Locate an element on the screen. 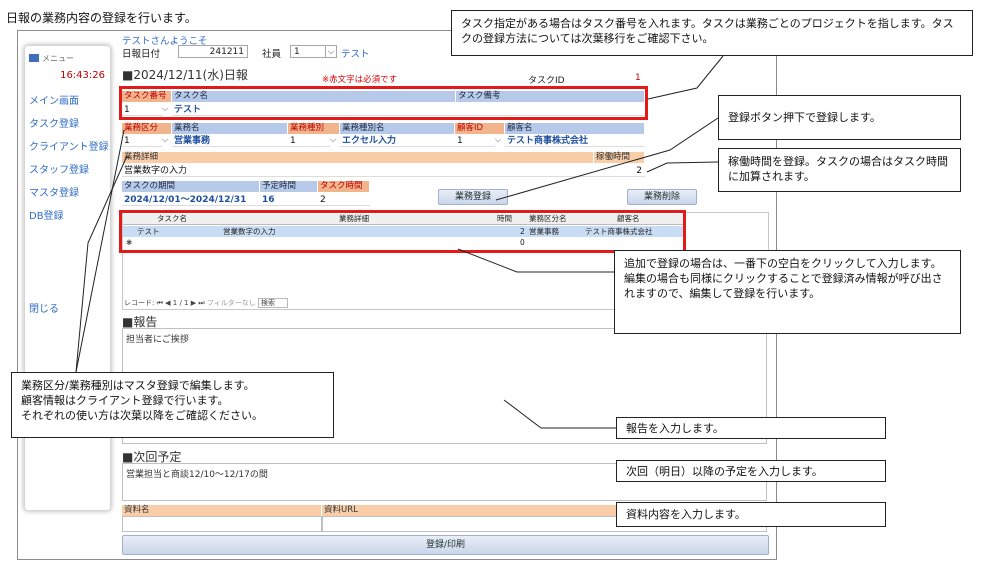 The width and height of the screenshot is (984, 569). connector-master-b is located at coordinates (100, 251).